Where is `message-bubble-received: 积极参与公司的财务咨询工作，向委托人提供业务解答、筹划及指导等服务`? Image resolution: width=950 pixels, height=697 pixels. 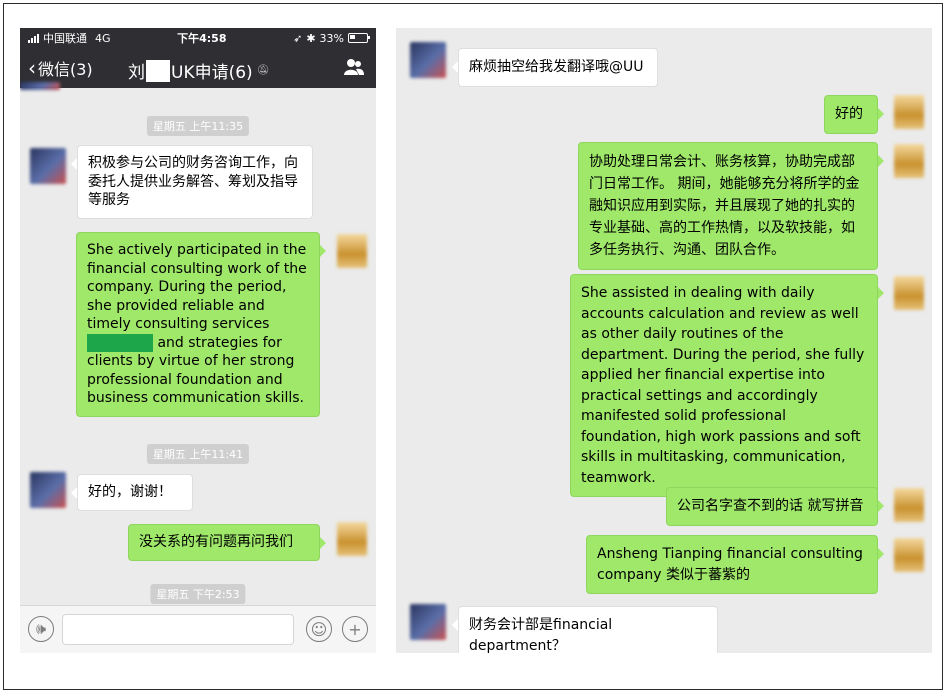
message-bubble-received: 积极参与公司的财务咨询工作，向委托人提供业务解答、筹划及指导等服务 is located at coordinates (192, 182).